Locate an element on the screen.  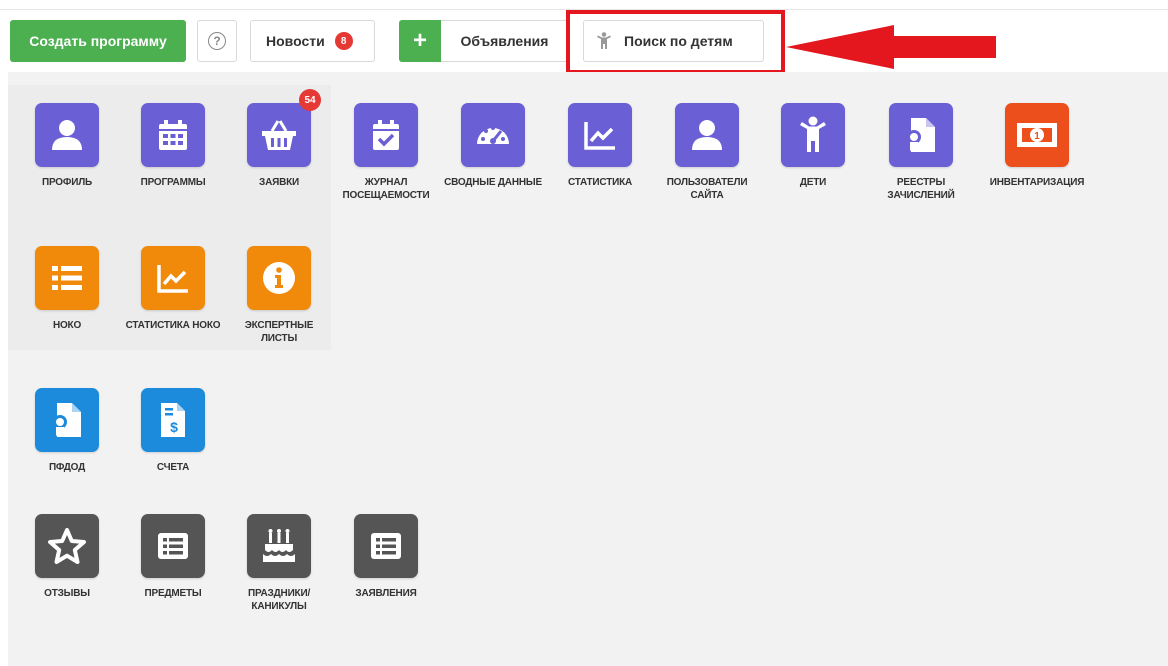
pointer-arrow is located at coordinates (891, 47).